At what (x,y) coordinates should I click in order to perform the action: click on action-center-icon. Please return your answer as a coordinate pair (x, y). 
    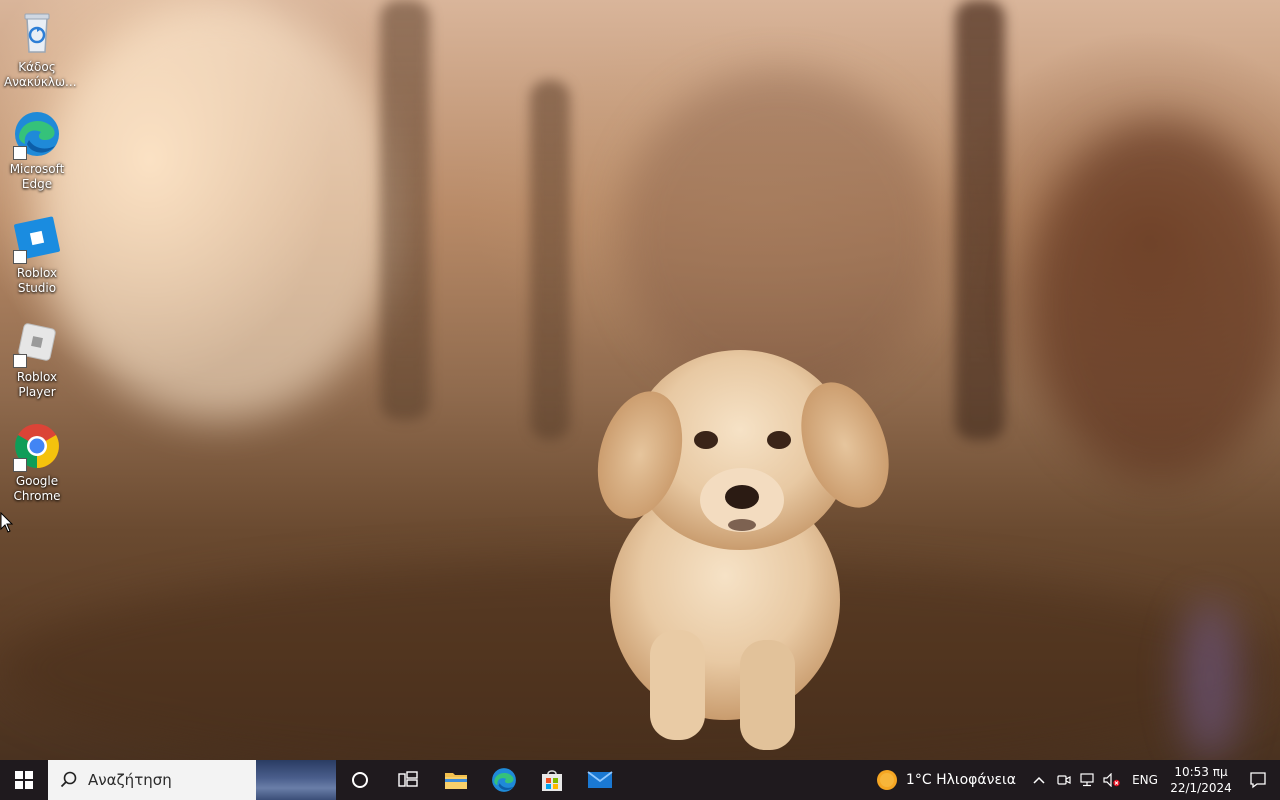
    Looking at the image, I should click on (1258, 780).